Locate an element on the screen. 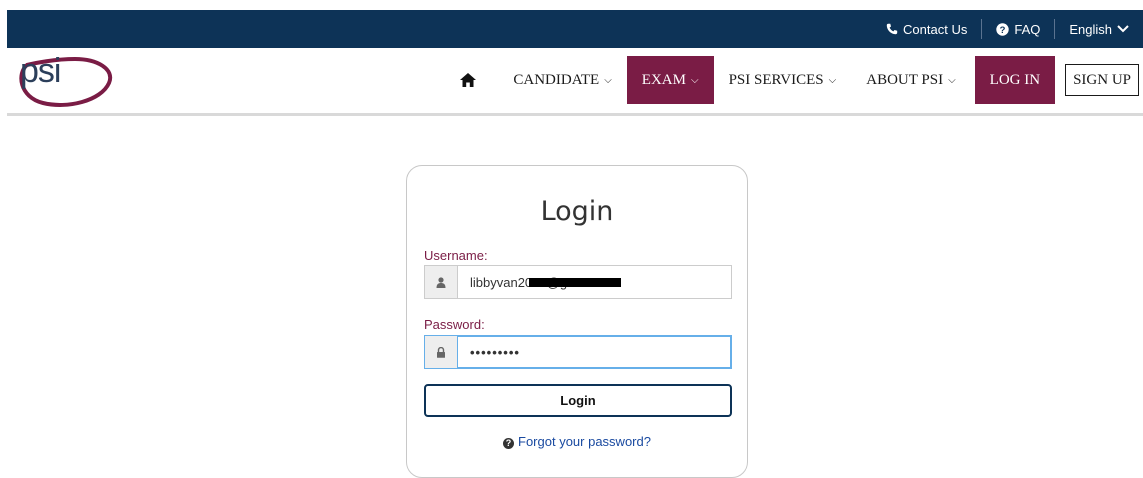  password-input is located at coordinates (594, 352).